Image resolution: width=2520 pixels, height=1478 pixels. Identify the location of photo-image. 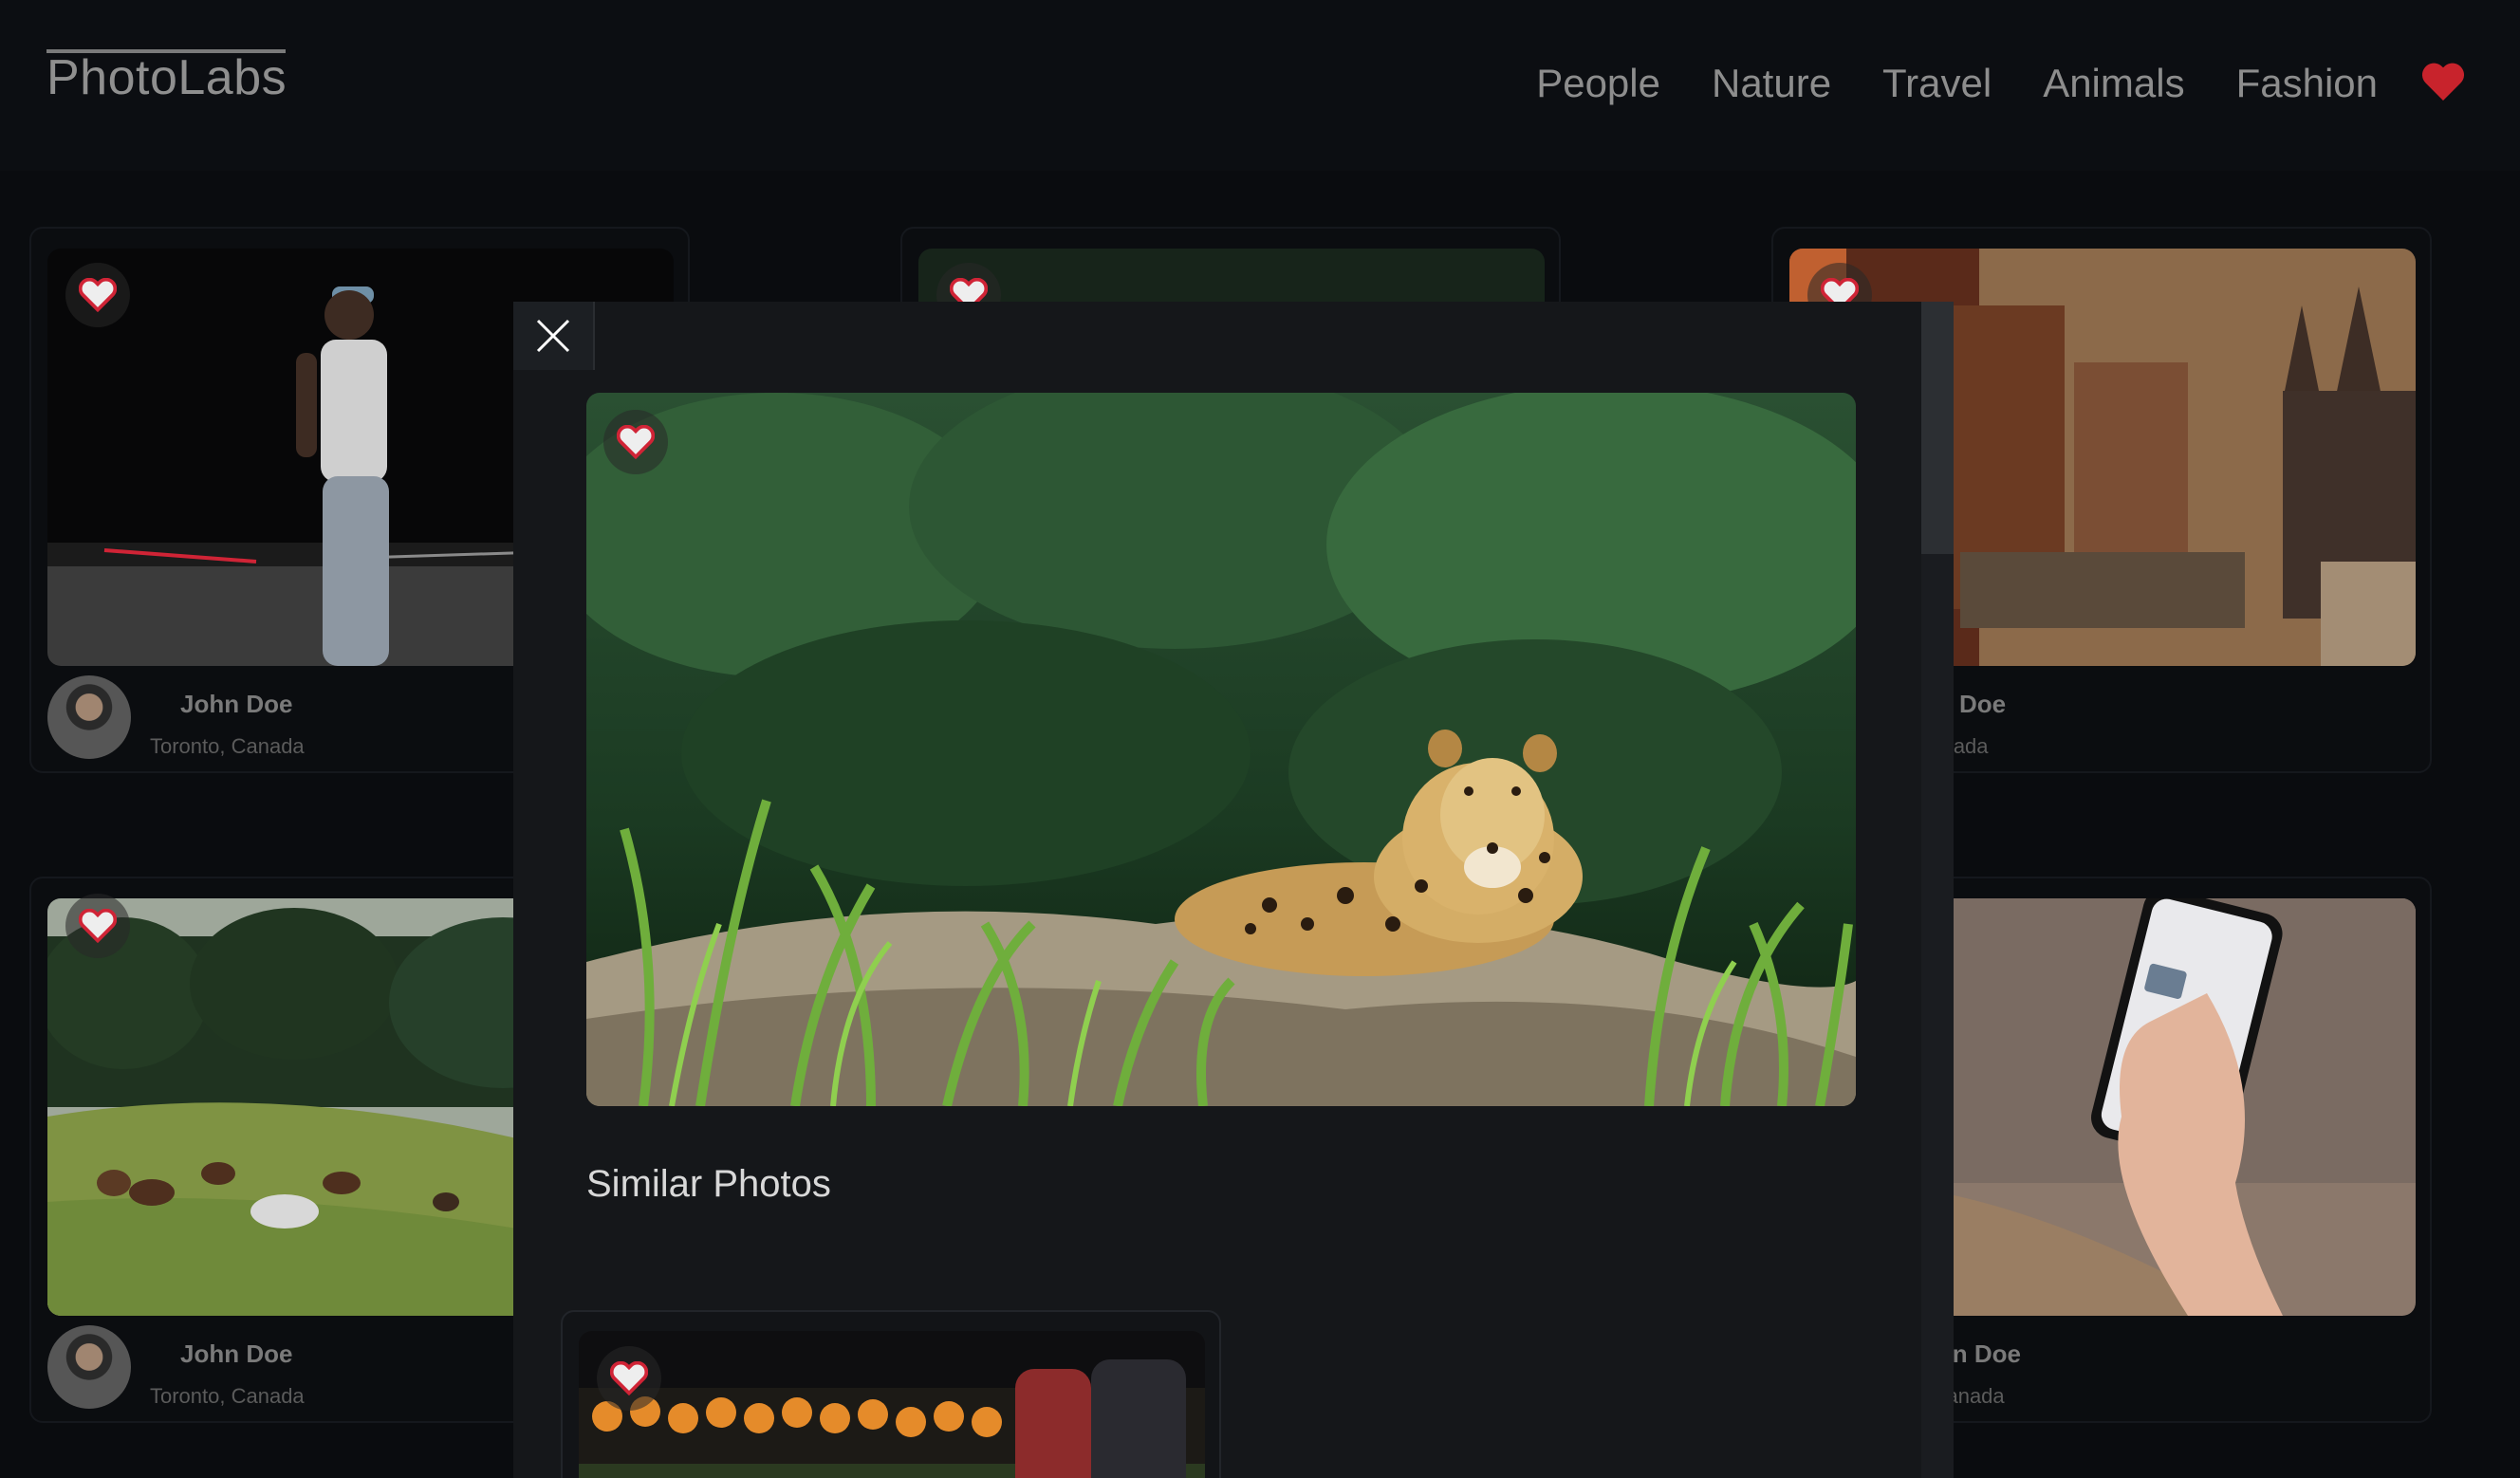
(892, 1404).